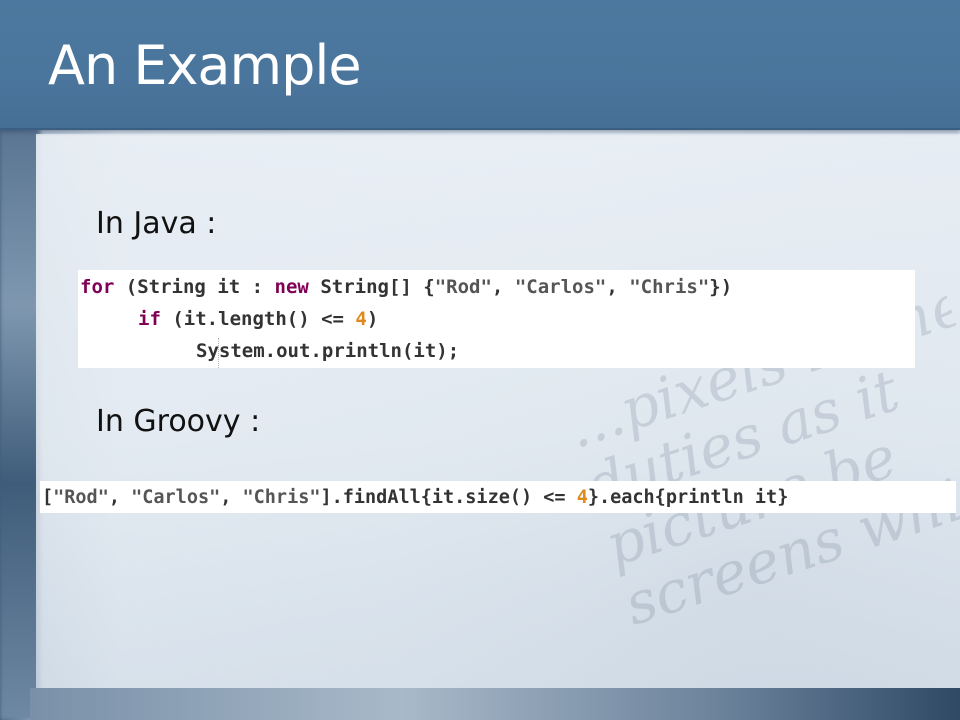 The width and height of the screenshot is (960, 720). What do you see at coordinates (381, 497) in the screenshot?
I see `code-identifier: findAll` at bounding box center [381, 497].